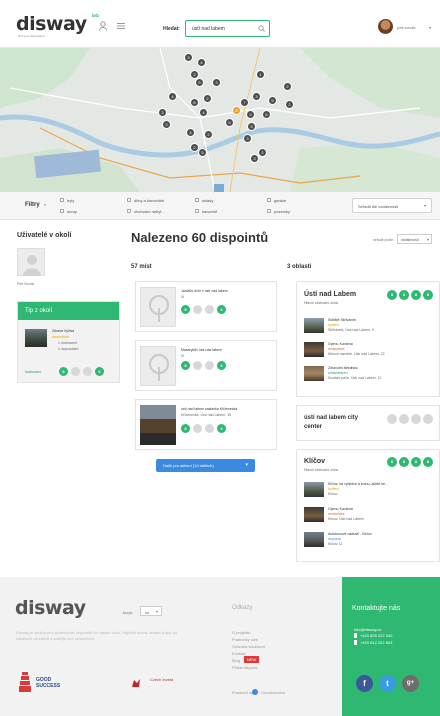 Image resolution: width=440 pixels, height=716 pixels. Describe the element at coordinates (244, 102) in the screenshot. I see `map-pin: 7` at that location.